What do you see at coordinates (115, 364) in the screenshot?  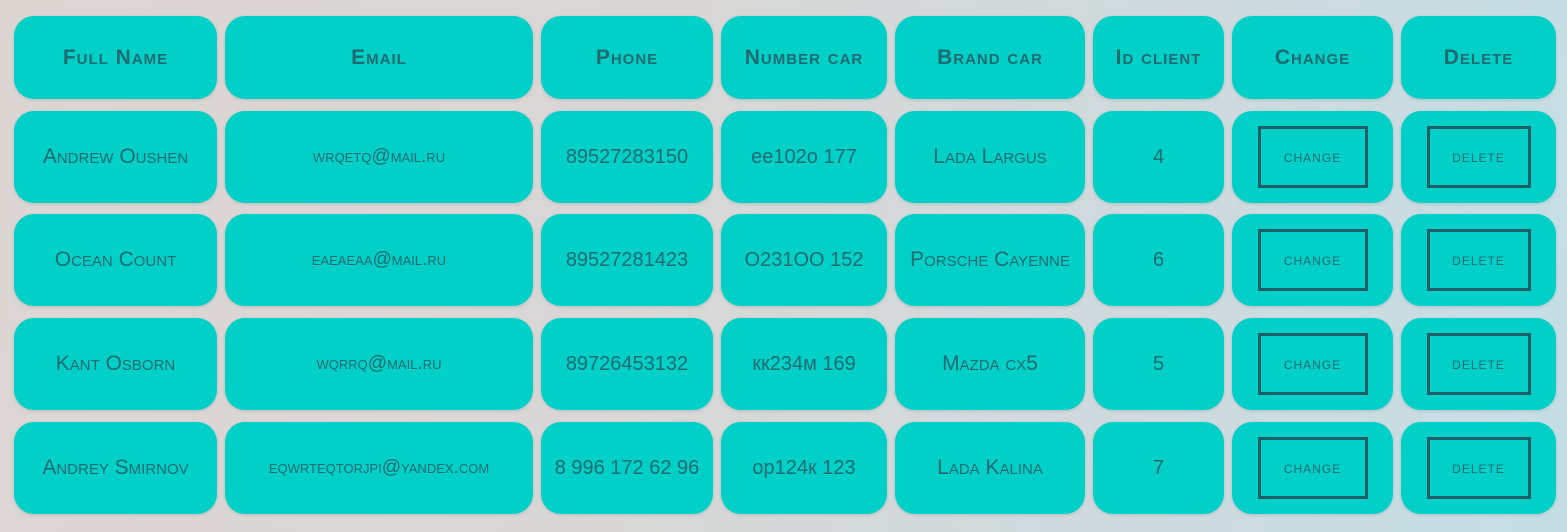 I see `cell-full-name: Kant Osborn` at bounding box center [115, 364].